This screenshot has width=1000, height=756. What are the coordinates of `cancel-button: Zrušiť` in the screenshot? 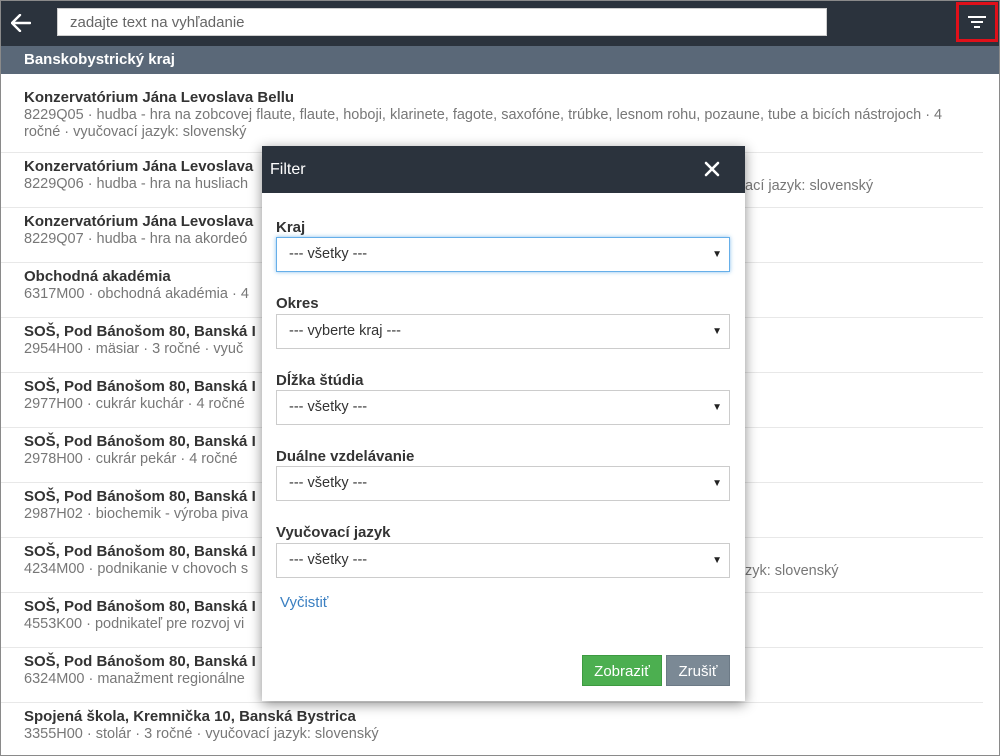 It's located at (698, 670).